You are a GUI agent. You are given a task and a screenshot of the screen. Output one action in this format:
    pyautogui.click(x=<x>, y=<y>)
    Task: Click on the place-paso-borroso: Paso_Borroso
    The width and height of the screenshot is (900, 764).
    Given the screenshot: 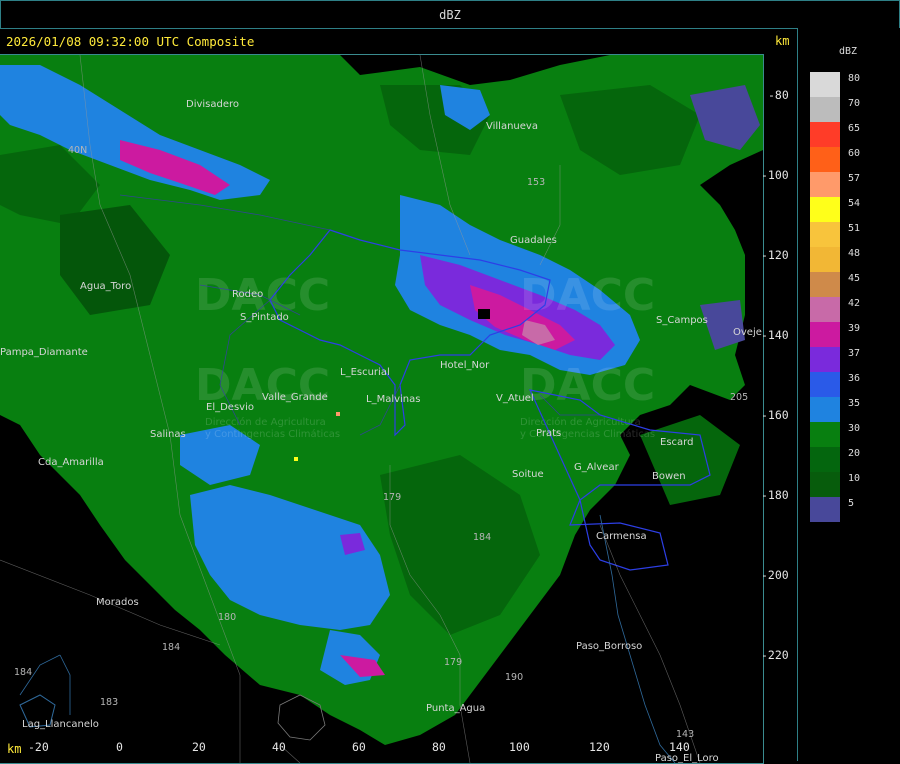 What is the action you would take?
    pyautogui.click(x=609, y=646)
    